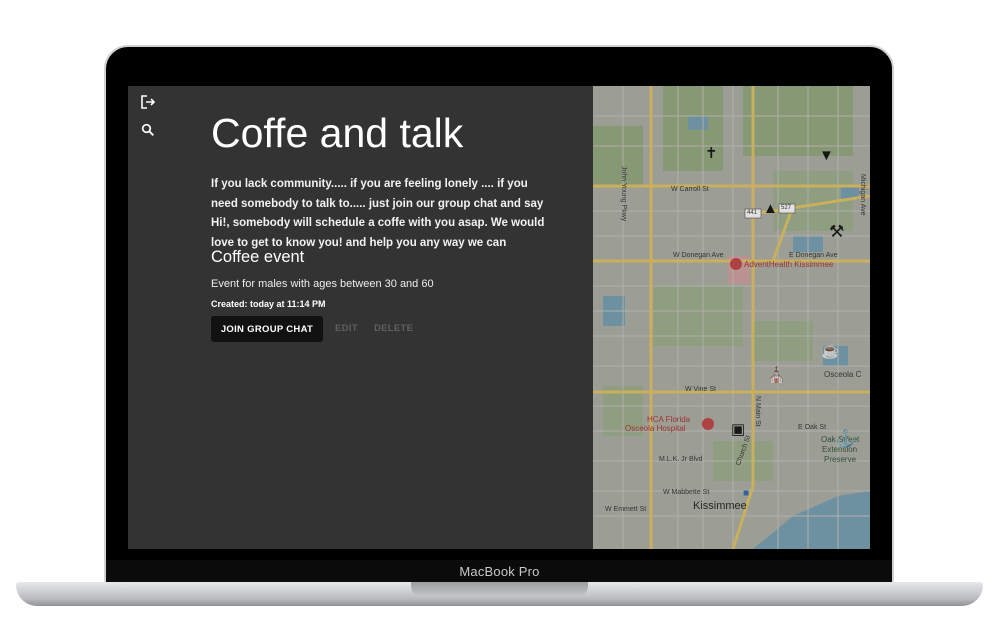 The height and width of the screenshot is (636, 999). I want to click on created-timestamp: Created: today at 11:14 PM, so click(268, 304).